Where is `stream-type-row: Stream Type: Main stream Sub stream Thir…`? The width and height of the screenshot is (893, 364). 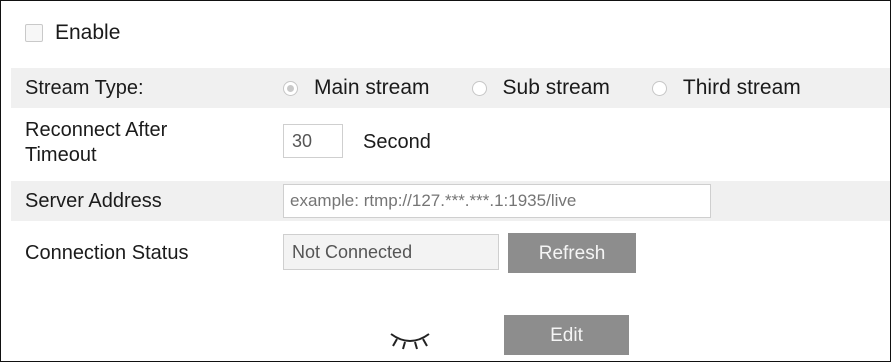 stream-type-row: Stream Type: Main stream Sub stream Thir… is located at coordinates (450, 88).